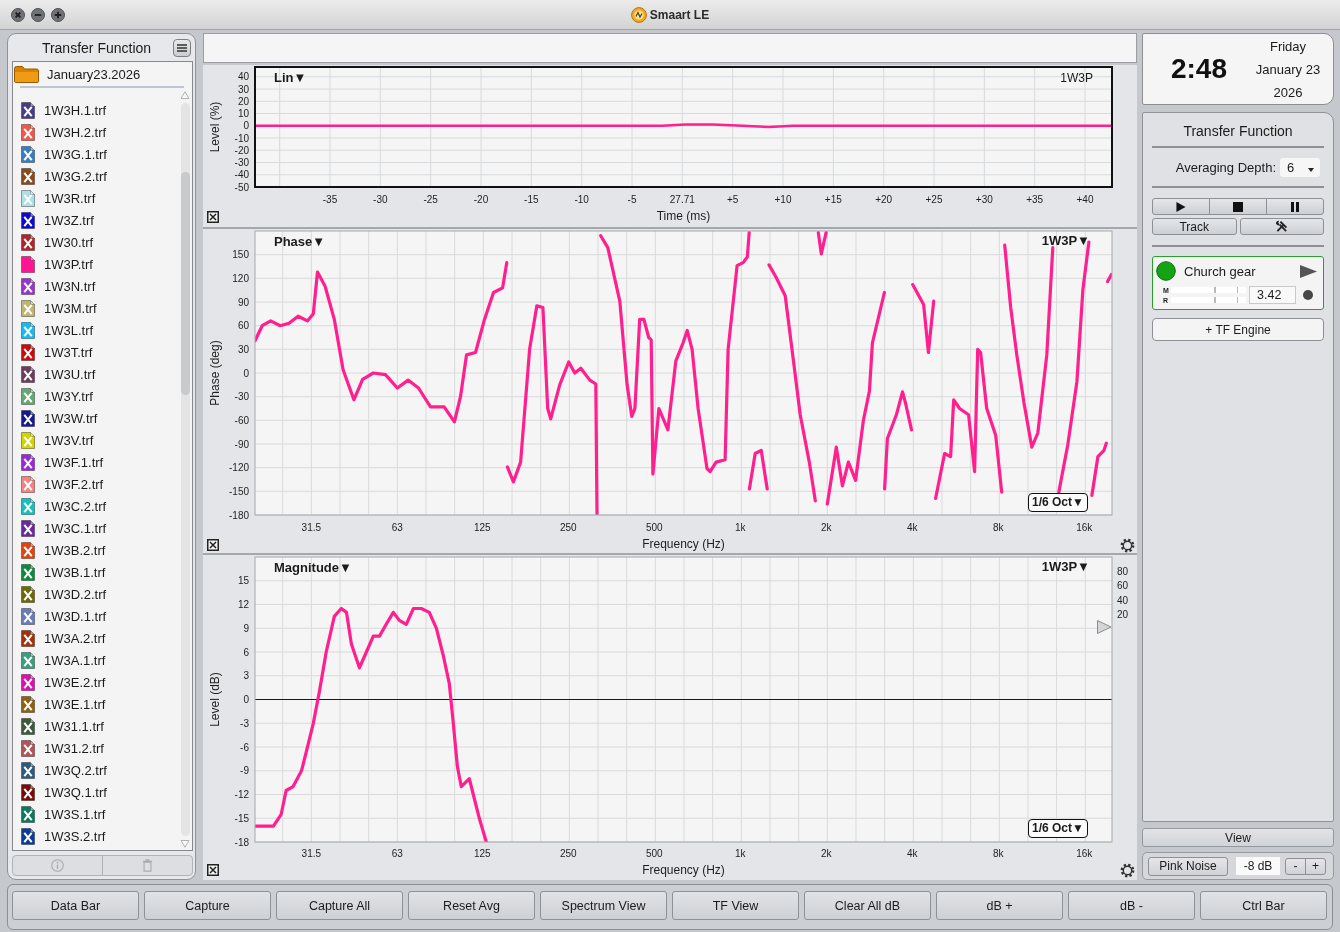  What do you see at coordinates (96, 506) in the screenshot?
I see `file-item: 1W3C.2.trf` at bounding box center [96, 506].